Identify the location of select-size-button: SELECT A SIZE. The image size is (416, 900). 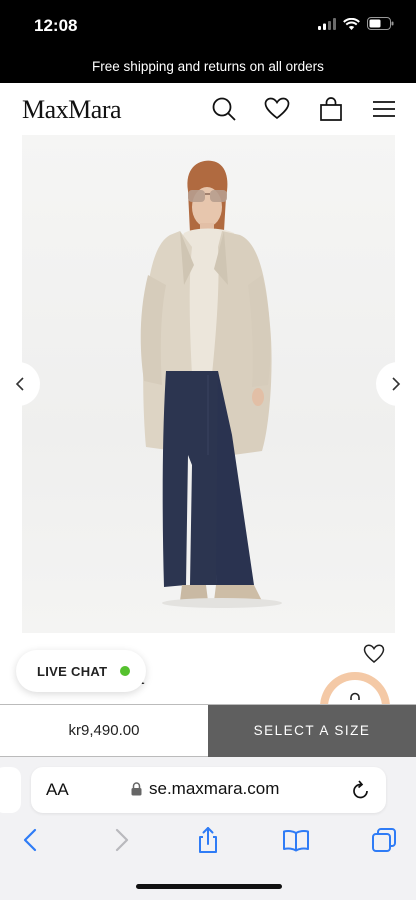
(312, 731).